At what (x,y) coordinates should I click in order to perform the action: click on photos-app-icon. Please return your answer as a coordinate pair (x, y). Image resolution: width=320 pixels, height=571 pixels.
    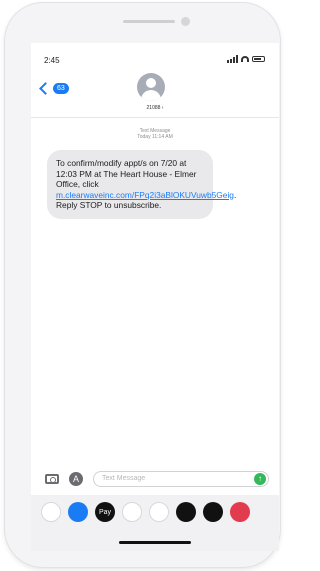
    Looking at the image, I should click on (51, 512).